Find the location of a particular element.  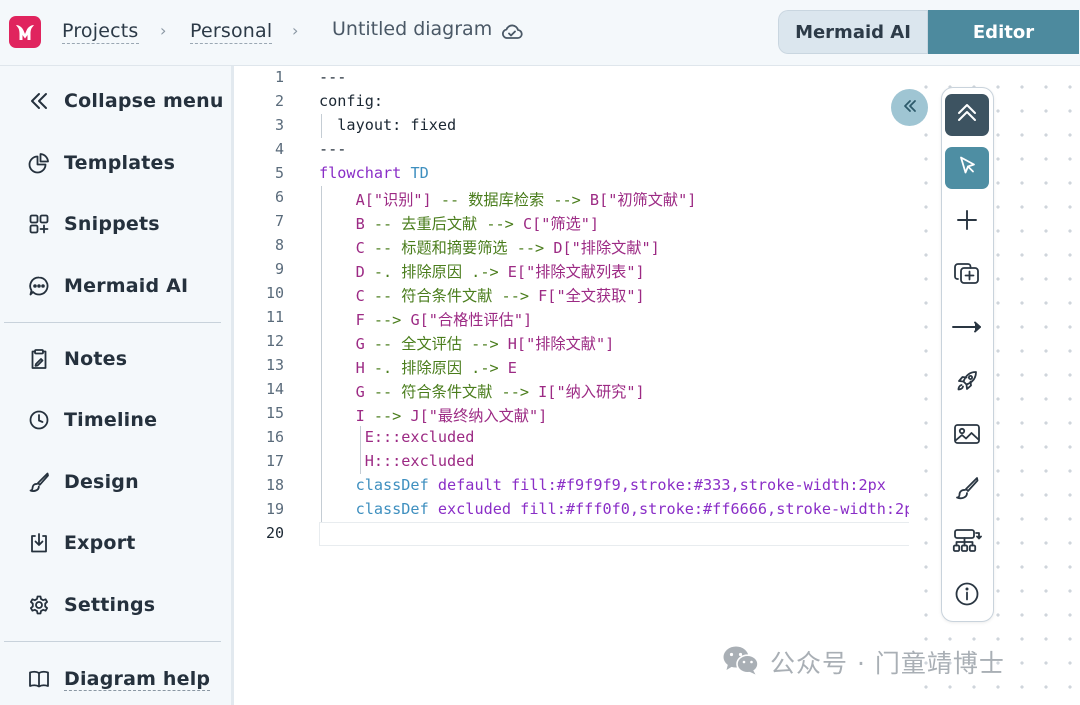

code-token: F is located at coordinates (538, 296).